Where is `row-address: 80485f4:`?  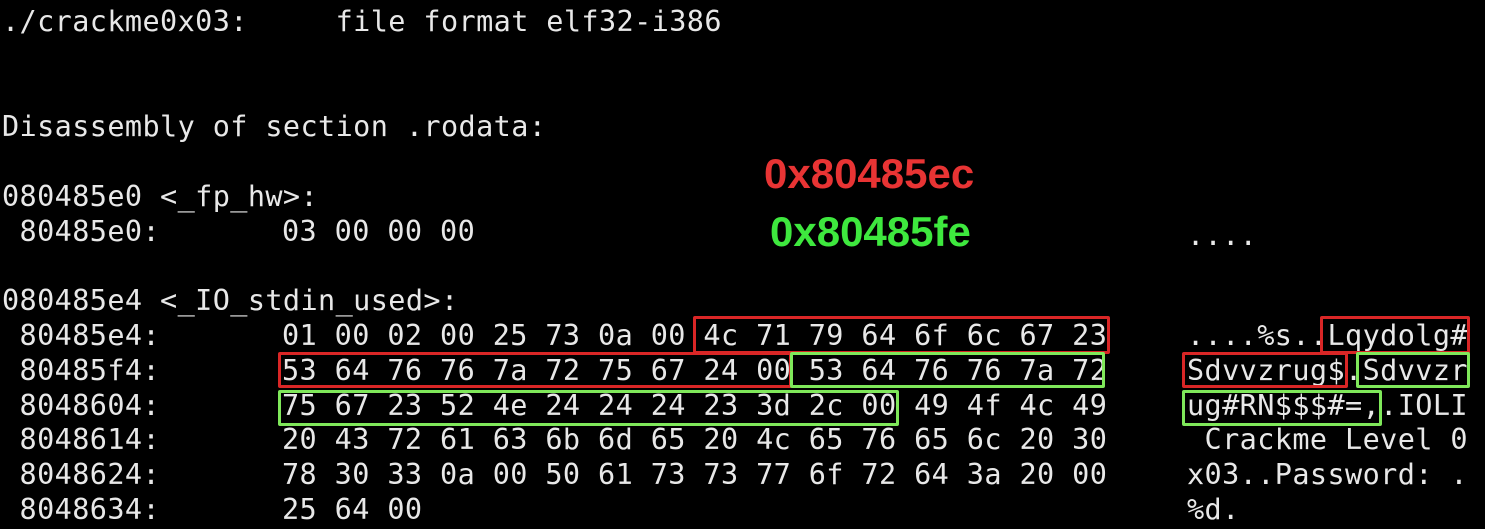 row-address: 80485f4: is located at coordinates (81, 370).